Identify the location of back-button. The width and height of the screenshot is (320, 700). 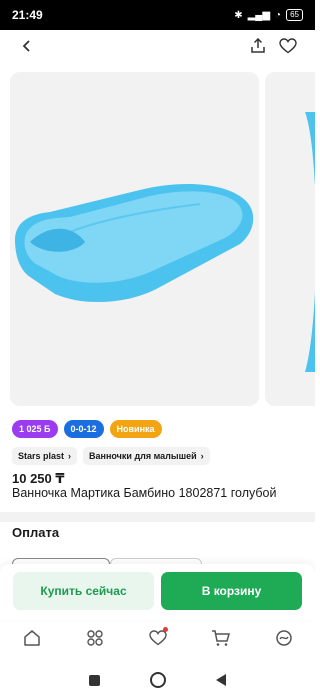
(27, 46).